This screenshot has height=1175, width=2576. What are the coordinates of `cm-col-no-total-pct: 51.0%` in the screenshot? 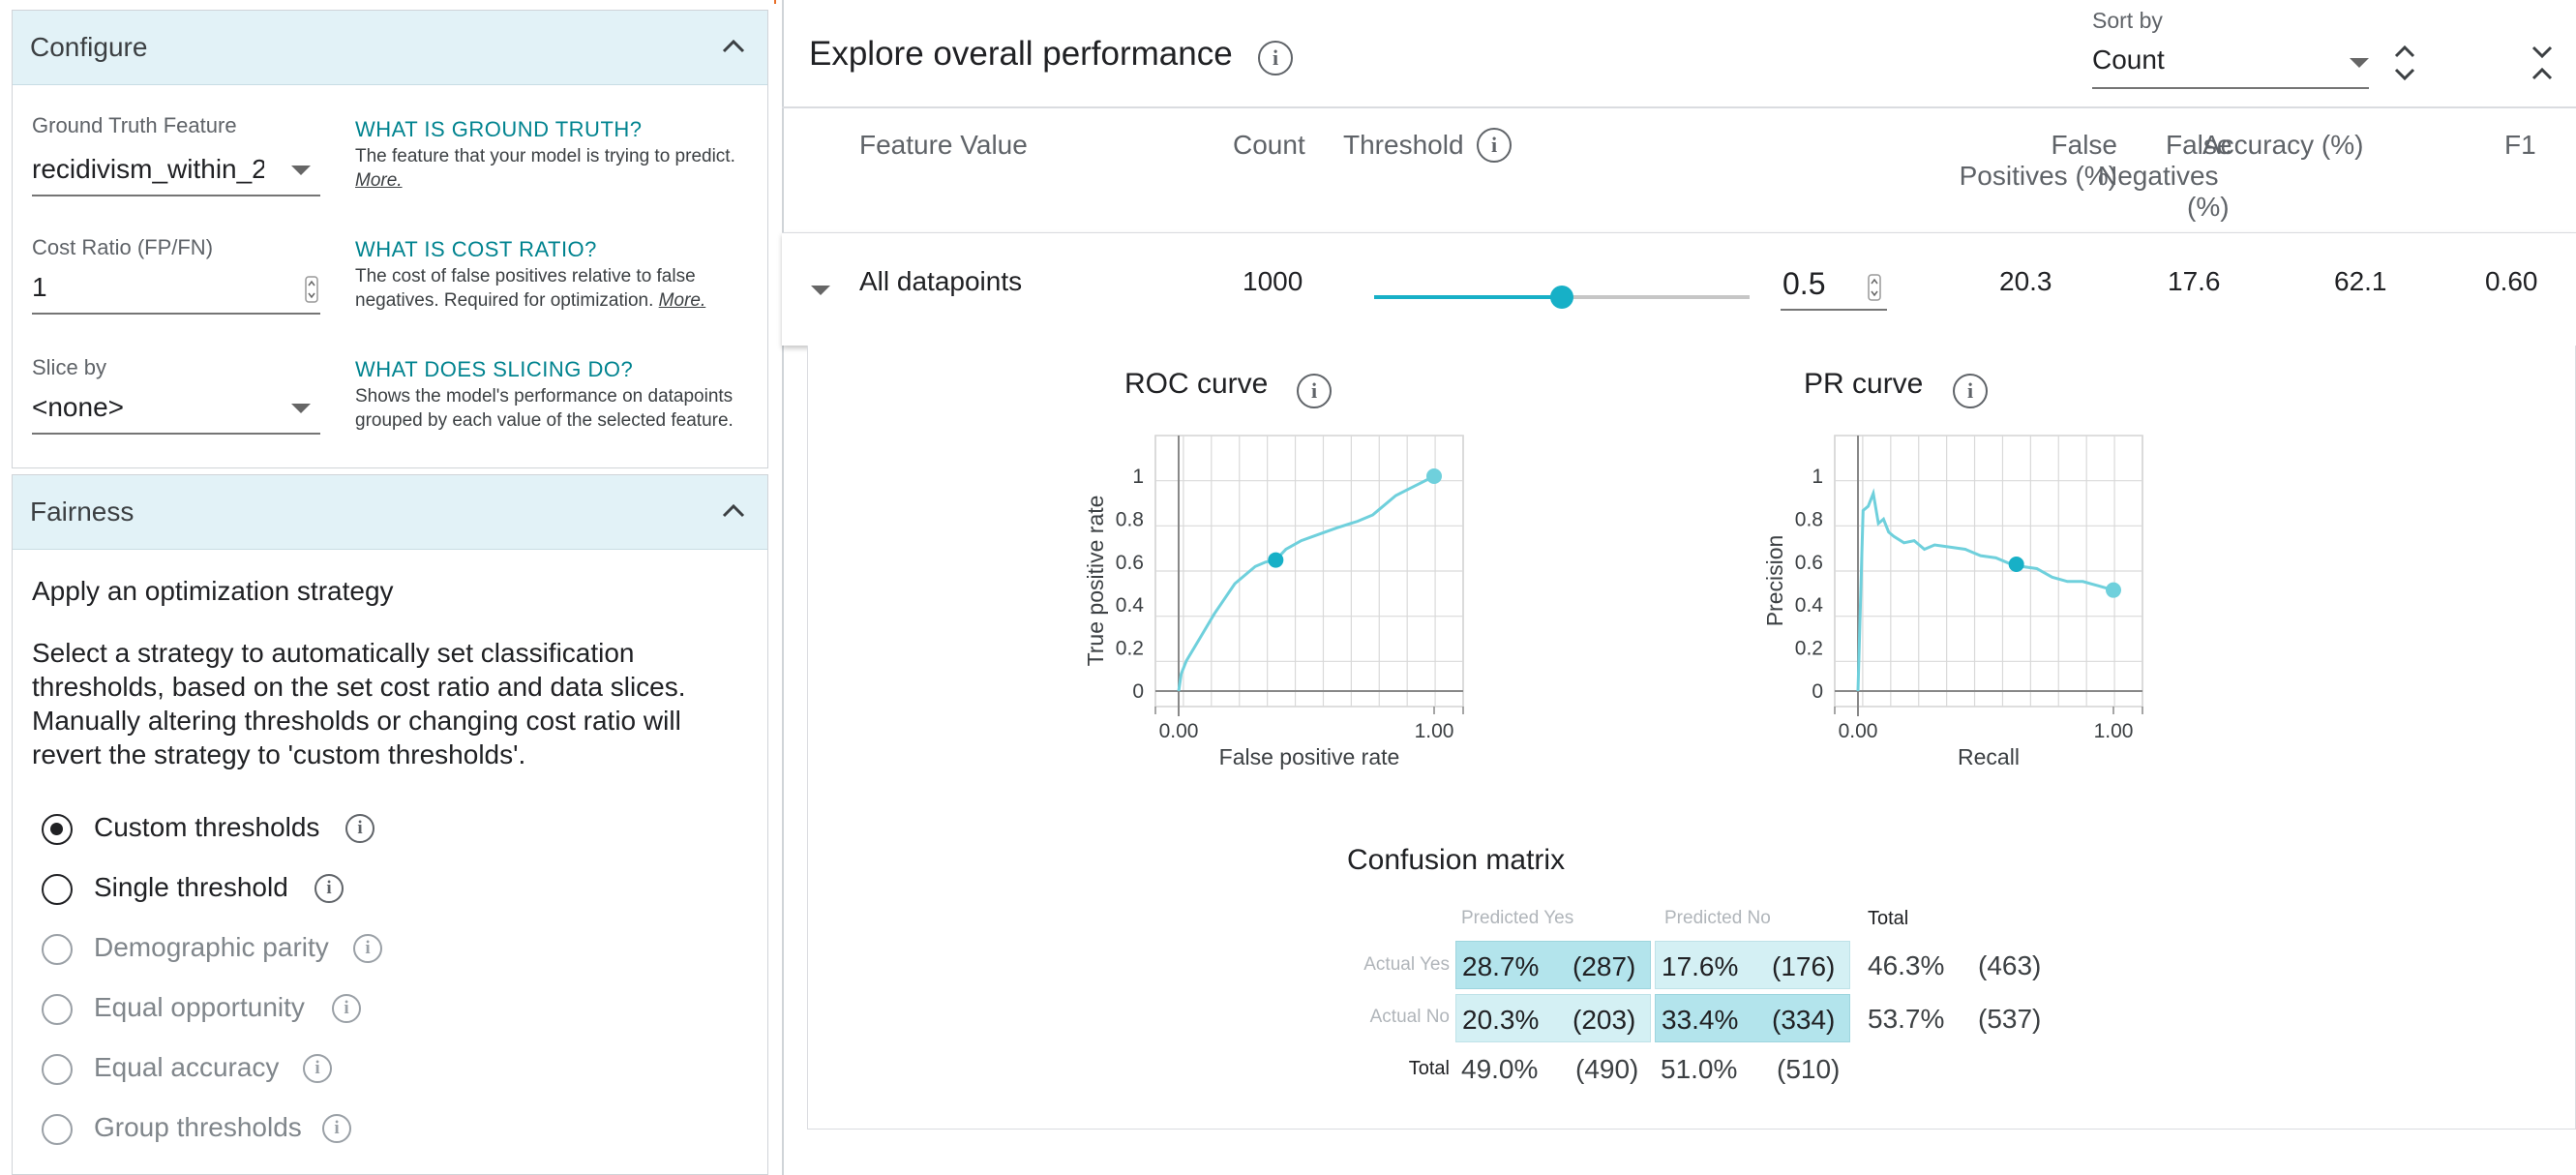 It's located at (1699, 1069).